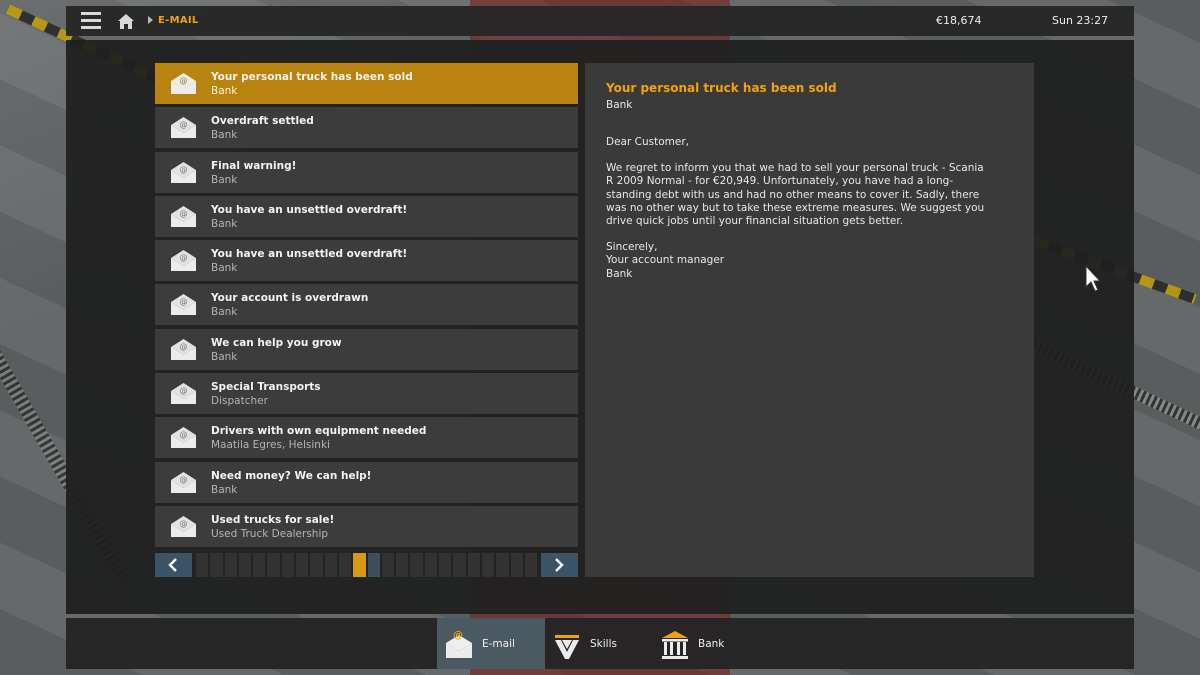  Describe the element at coordinates (290, 298) in the screenshot. I see `mail-subject: Your account is overdrawn` at that location.